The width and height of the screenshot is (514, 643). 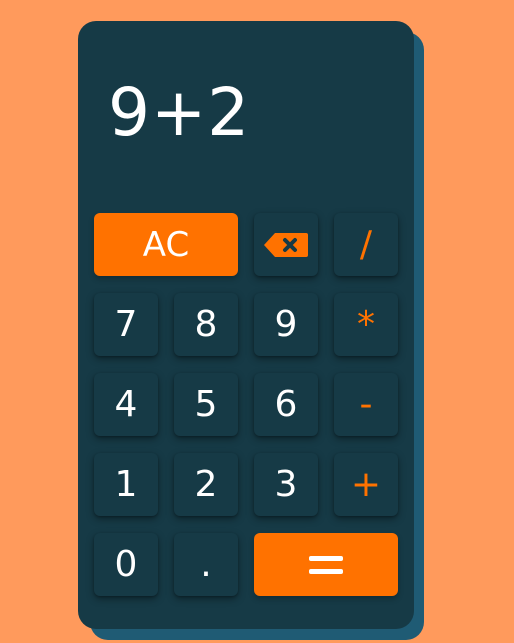 I want to click on multiply-button: *, so click(x=366, y=324).